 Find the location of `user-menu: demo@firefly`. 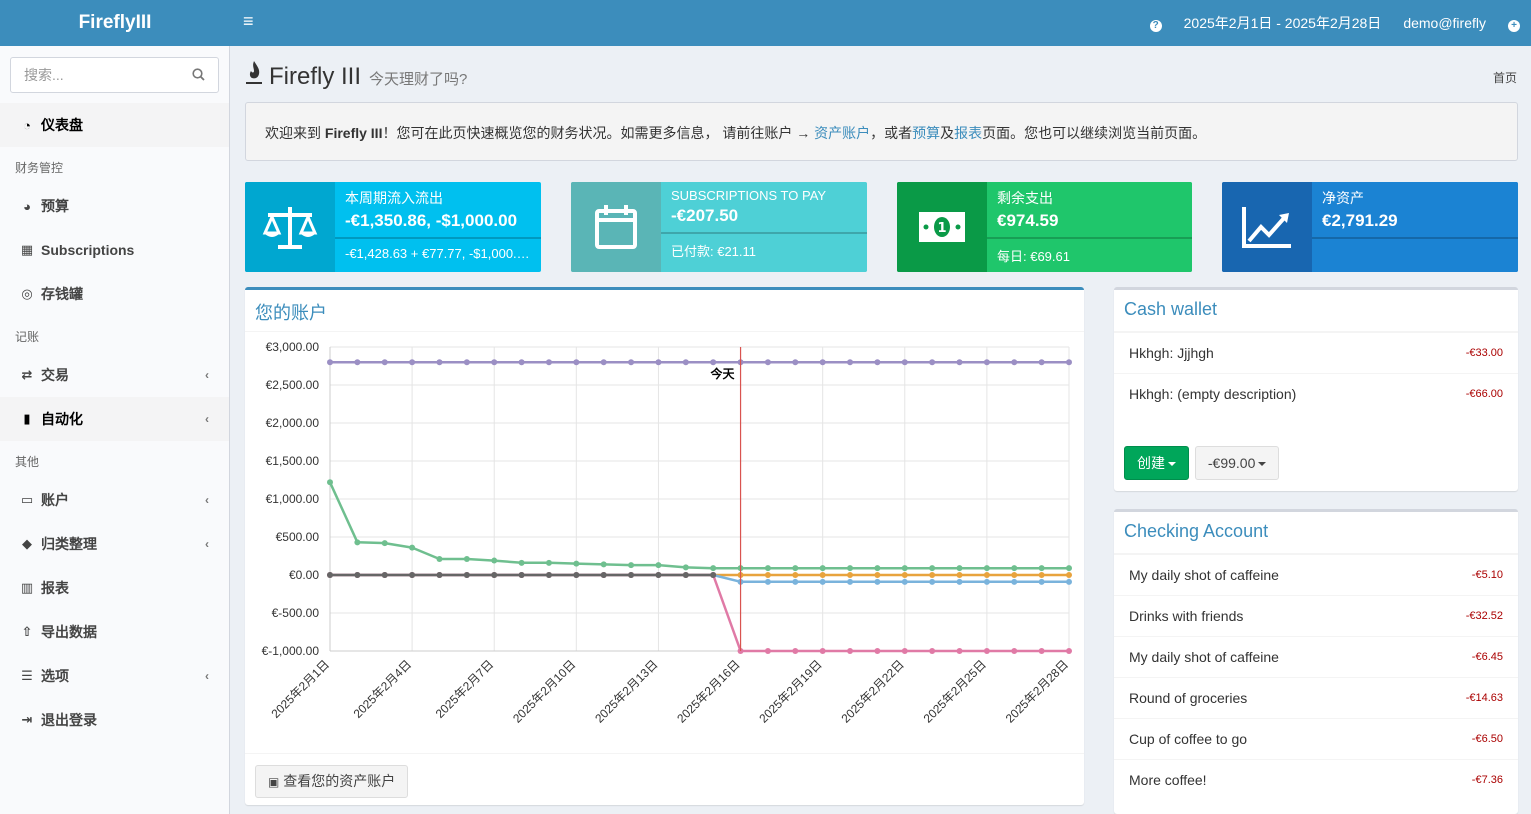

user-menu: demo@firefly is located at coordinates (1444, 23).